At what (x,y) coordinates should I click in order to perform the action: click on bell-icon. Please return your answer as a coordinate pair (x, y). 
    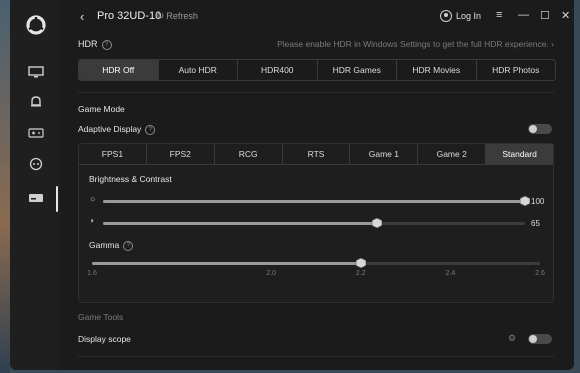
    Looking at the image, I should click on (36, 102).